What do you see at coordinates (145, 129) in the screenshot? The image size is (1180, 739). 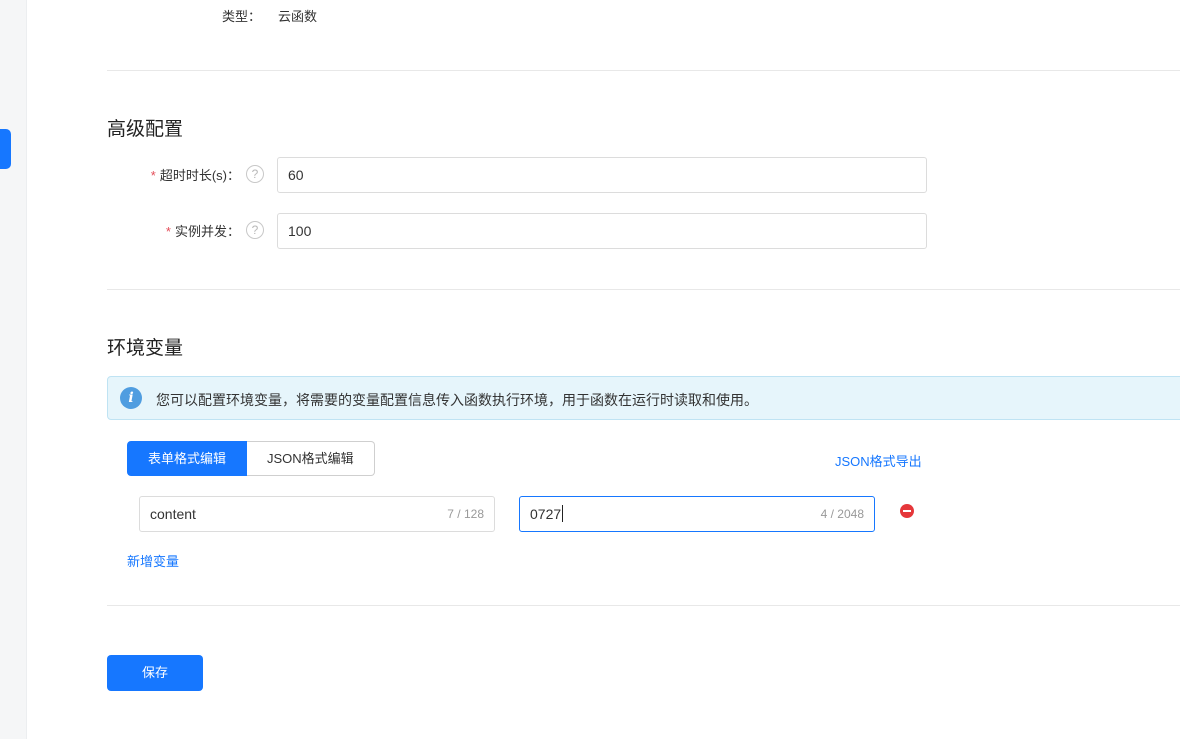 I see `advanced-config-title: 高级配置` at bounding box center [145, 129].